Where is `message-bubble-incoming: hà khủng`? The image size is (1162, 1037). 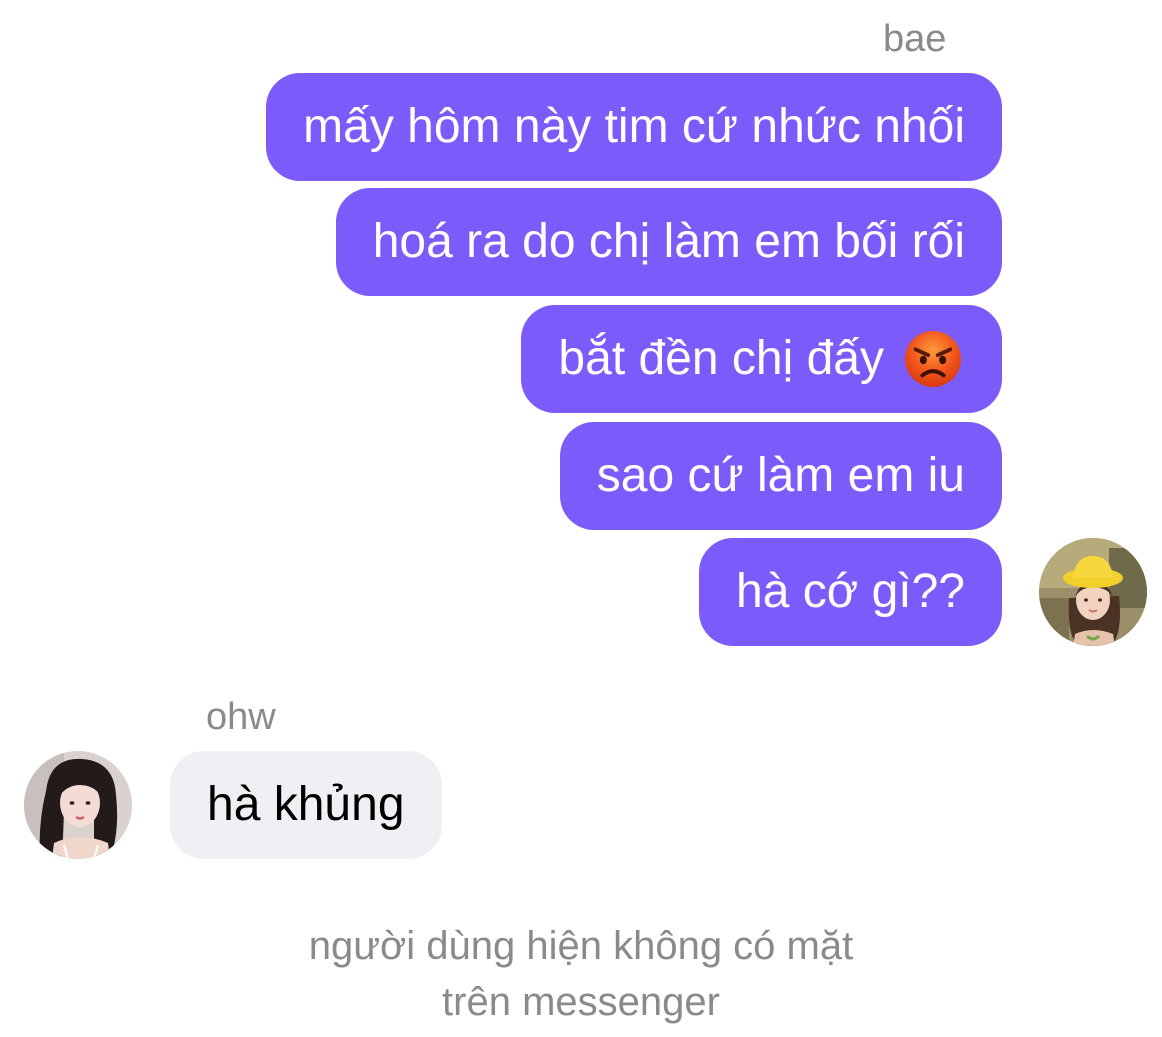
message-bubble-incoming: hà khủng is located at coordinates (306, 805).